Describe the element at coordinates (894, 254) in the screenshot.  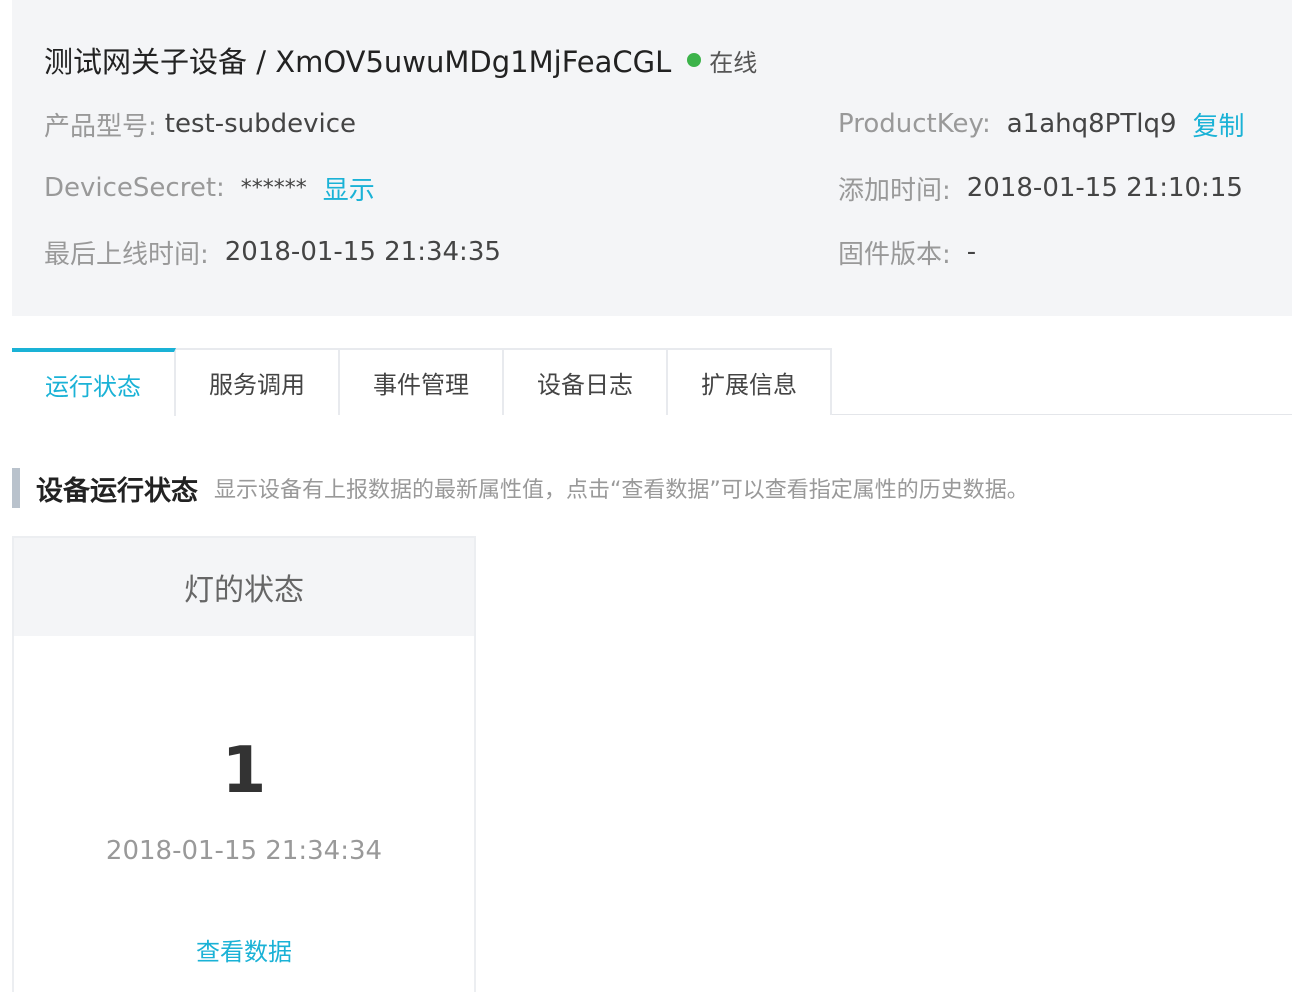
I see `firmware-version-label: 固件版本:` at that location.